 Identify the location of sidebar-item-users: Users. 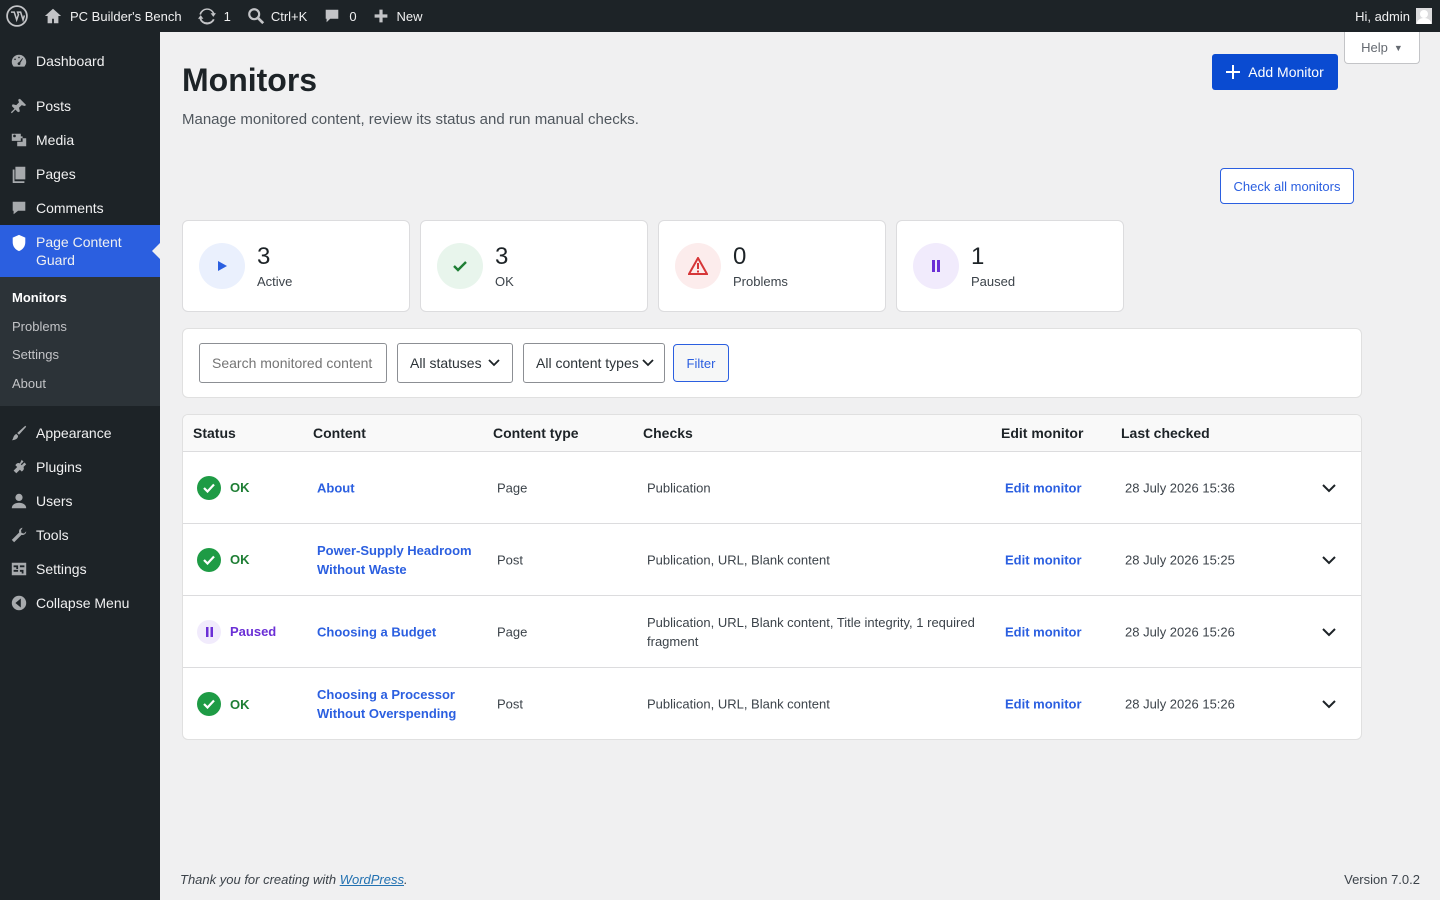
(80, 501).